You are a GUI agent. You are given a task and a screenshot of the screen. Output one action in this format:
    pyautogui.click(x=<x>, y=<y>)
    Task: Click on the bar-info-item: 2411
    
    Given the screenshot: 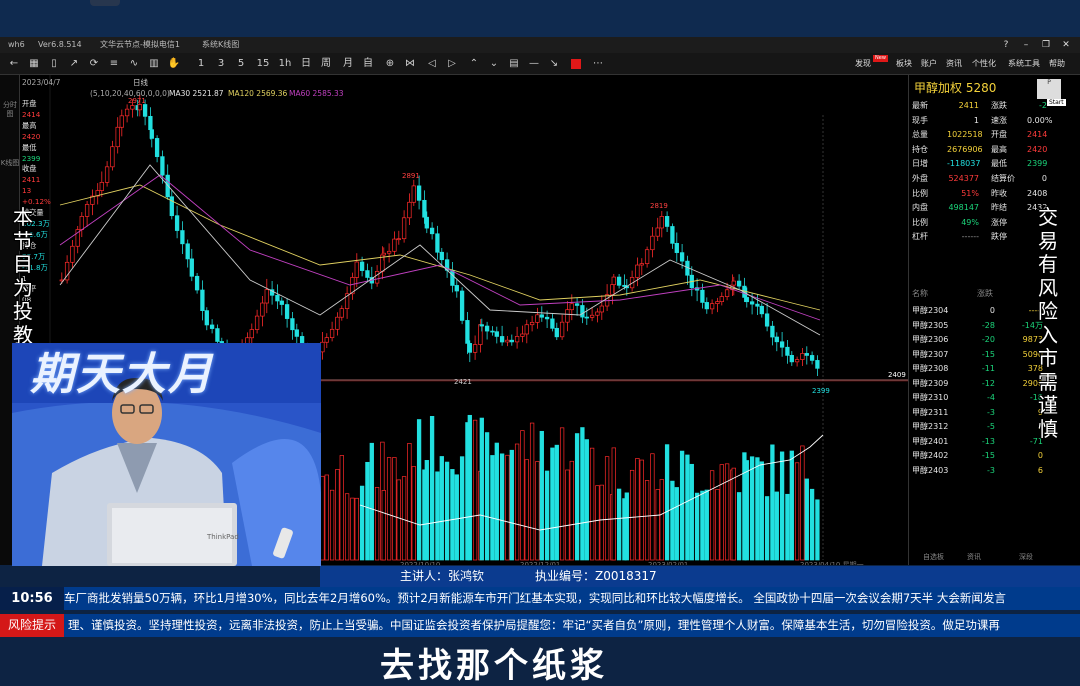 What is the action you would take?
    pyautogui.click(x=31, y=180)
    